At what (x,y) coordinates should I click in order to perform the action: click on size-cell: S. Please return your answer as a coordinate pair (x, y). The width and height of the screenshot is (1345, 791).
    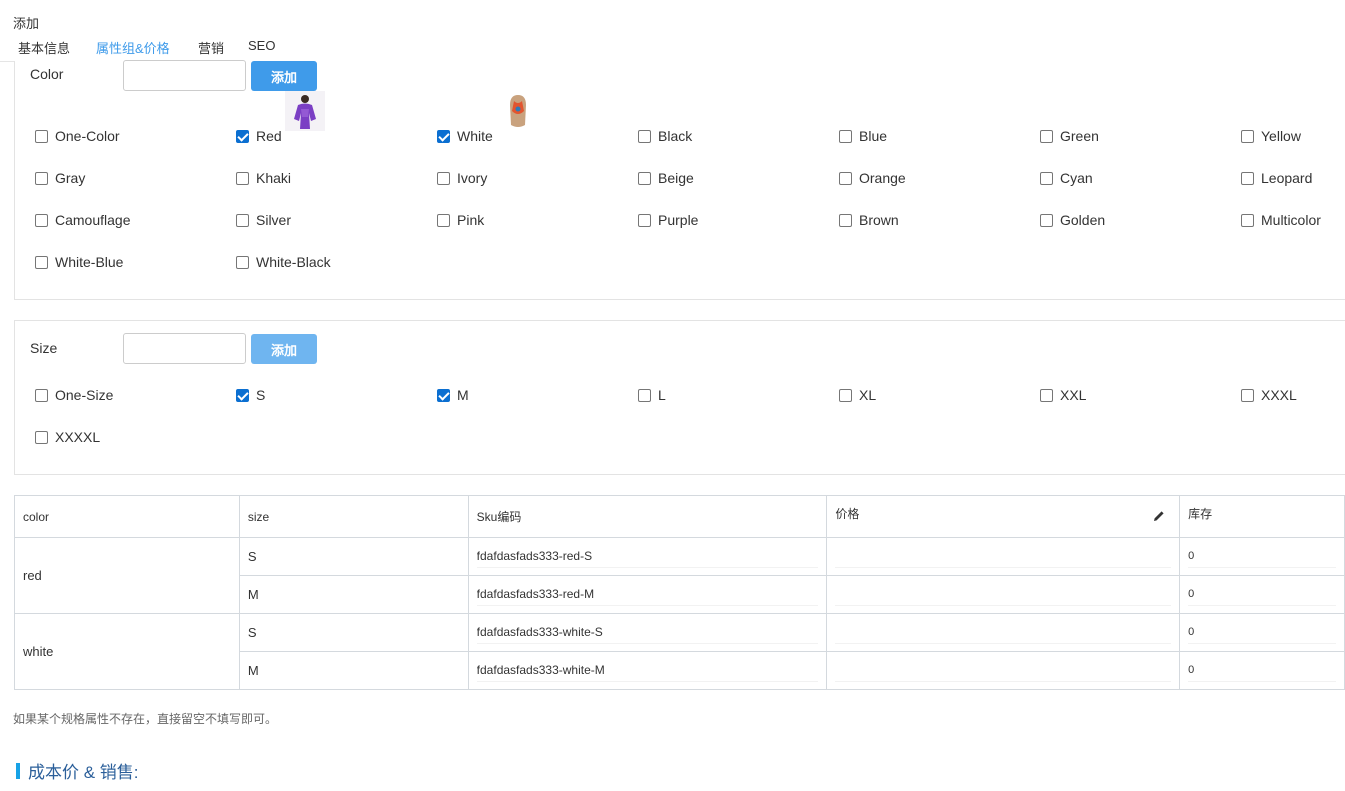
    Looking at the image, I should click on (353, 632).